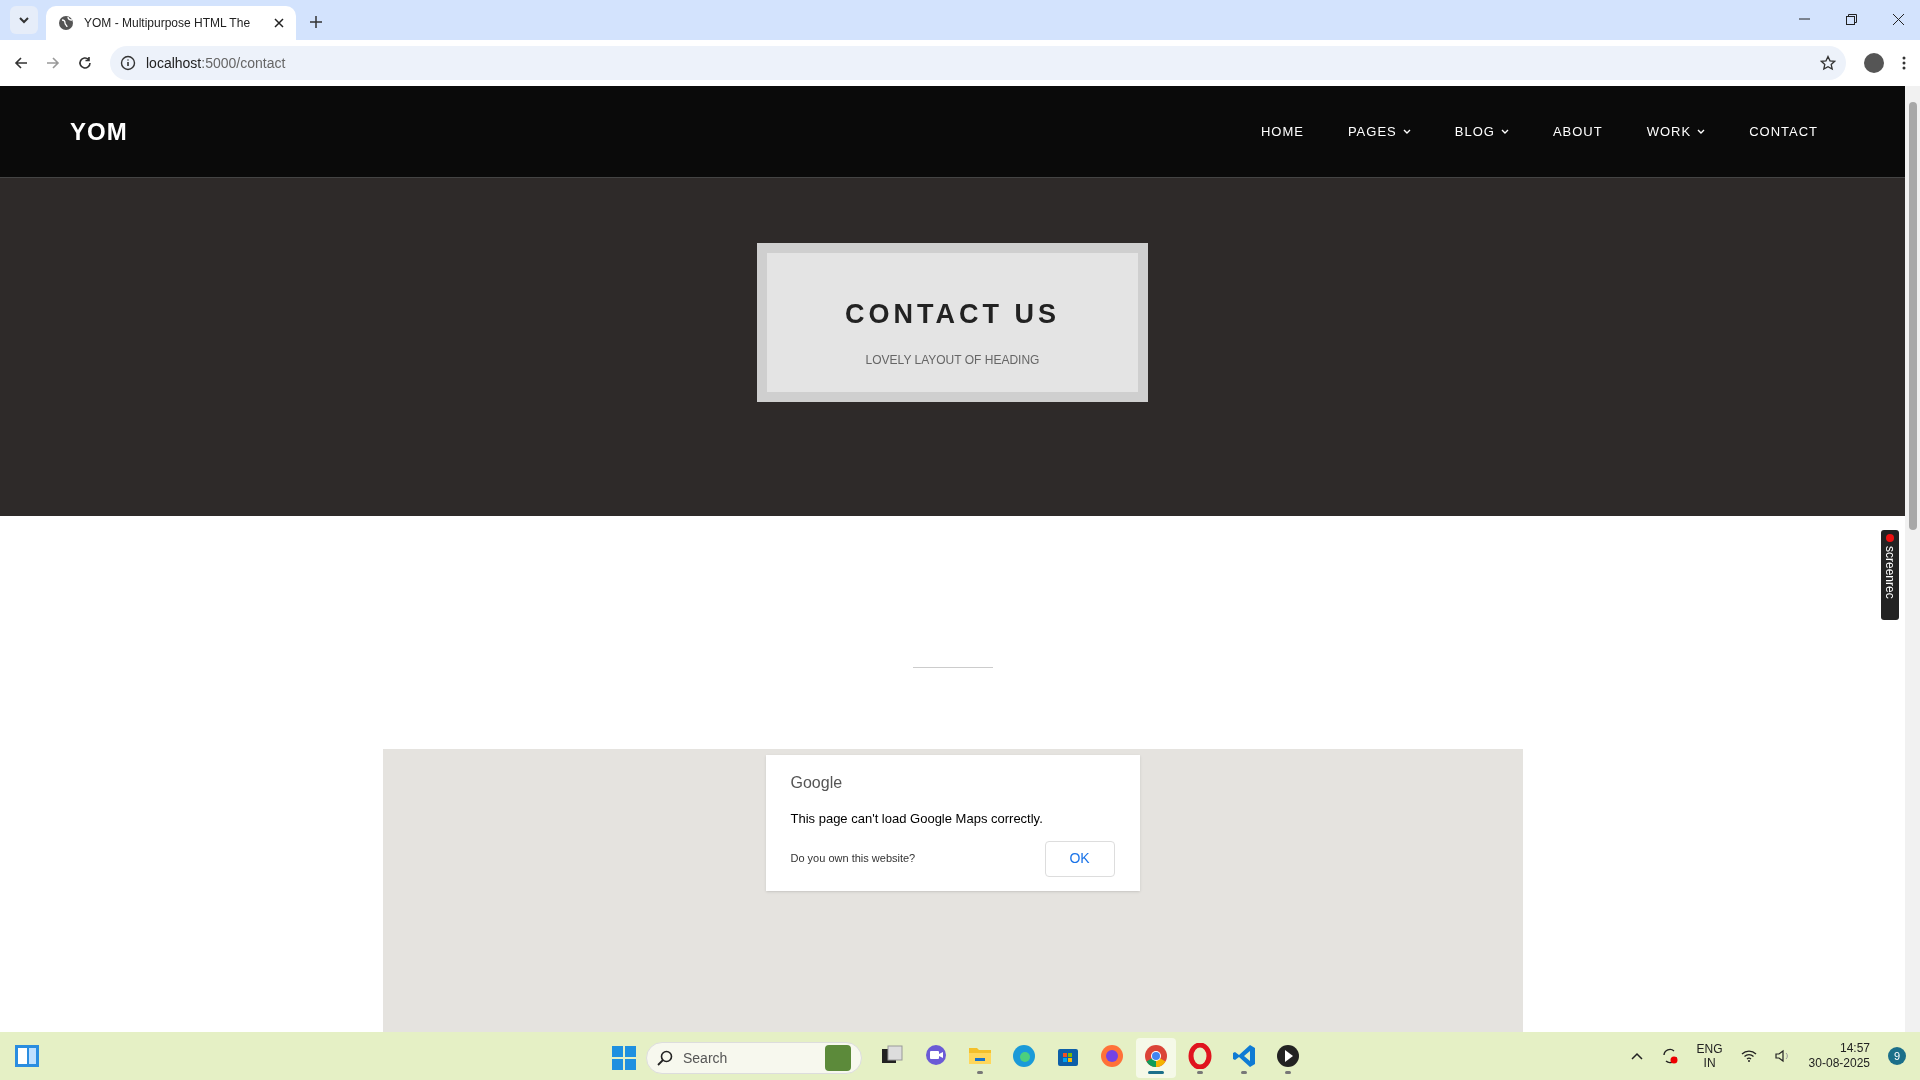 The width and height of the screenshot is (1920, 1080). I want to click on nav-link: CONTACT, so click(1783, 131).